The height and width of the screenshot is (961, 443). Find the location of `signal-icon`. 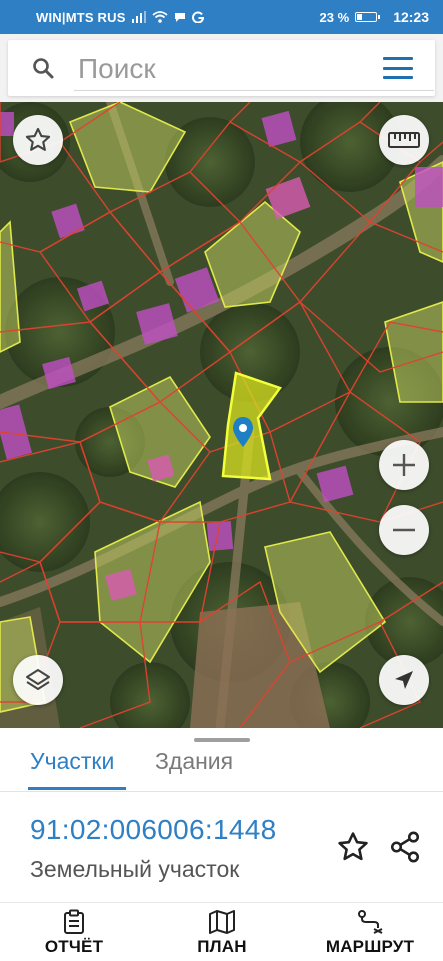

signal-icon is located at coordinates (138, 17).